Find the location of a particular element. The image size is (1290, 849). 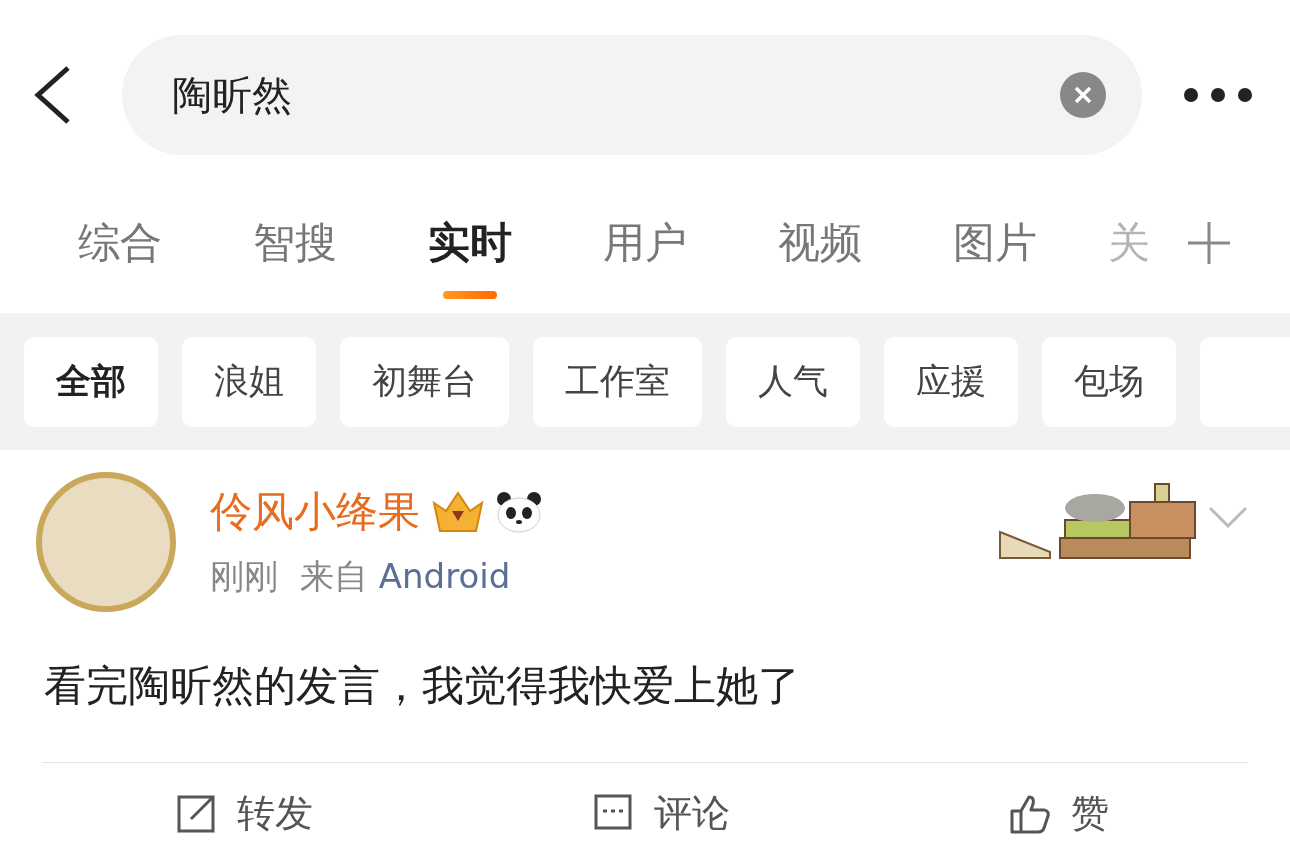

panda-icon is located at coordinates (519, 512).